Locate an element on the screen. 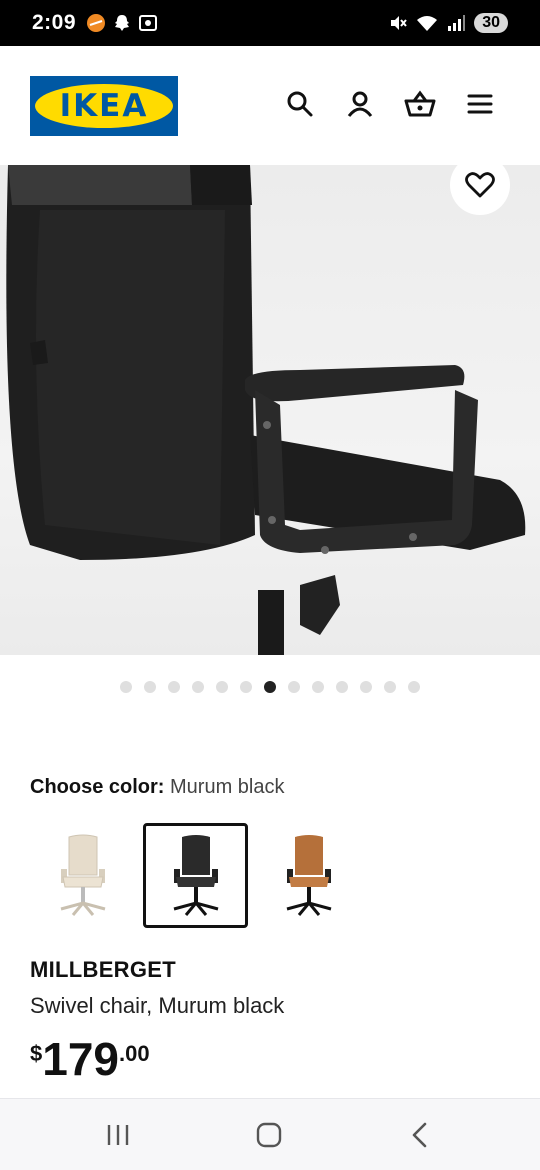 This screenshot has height=1170, width=540. recent-apps-icon is located at coordinates (118, 1135).